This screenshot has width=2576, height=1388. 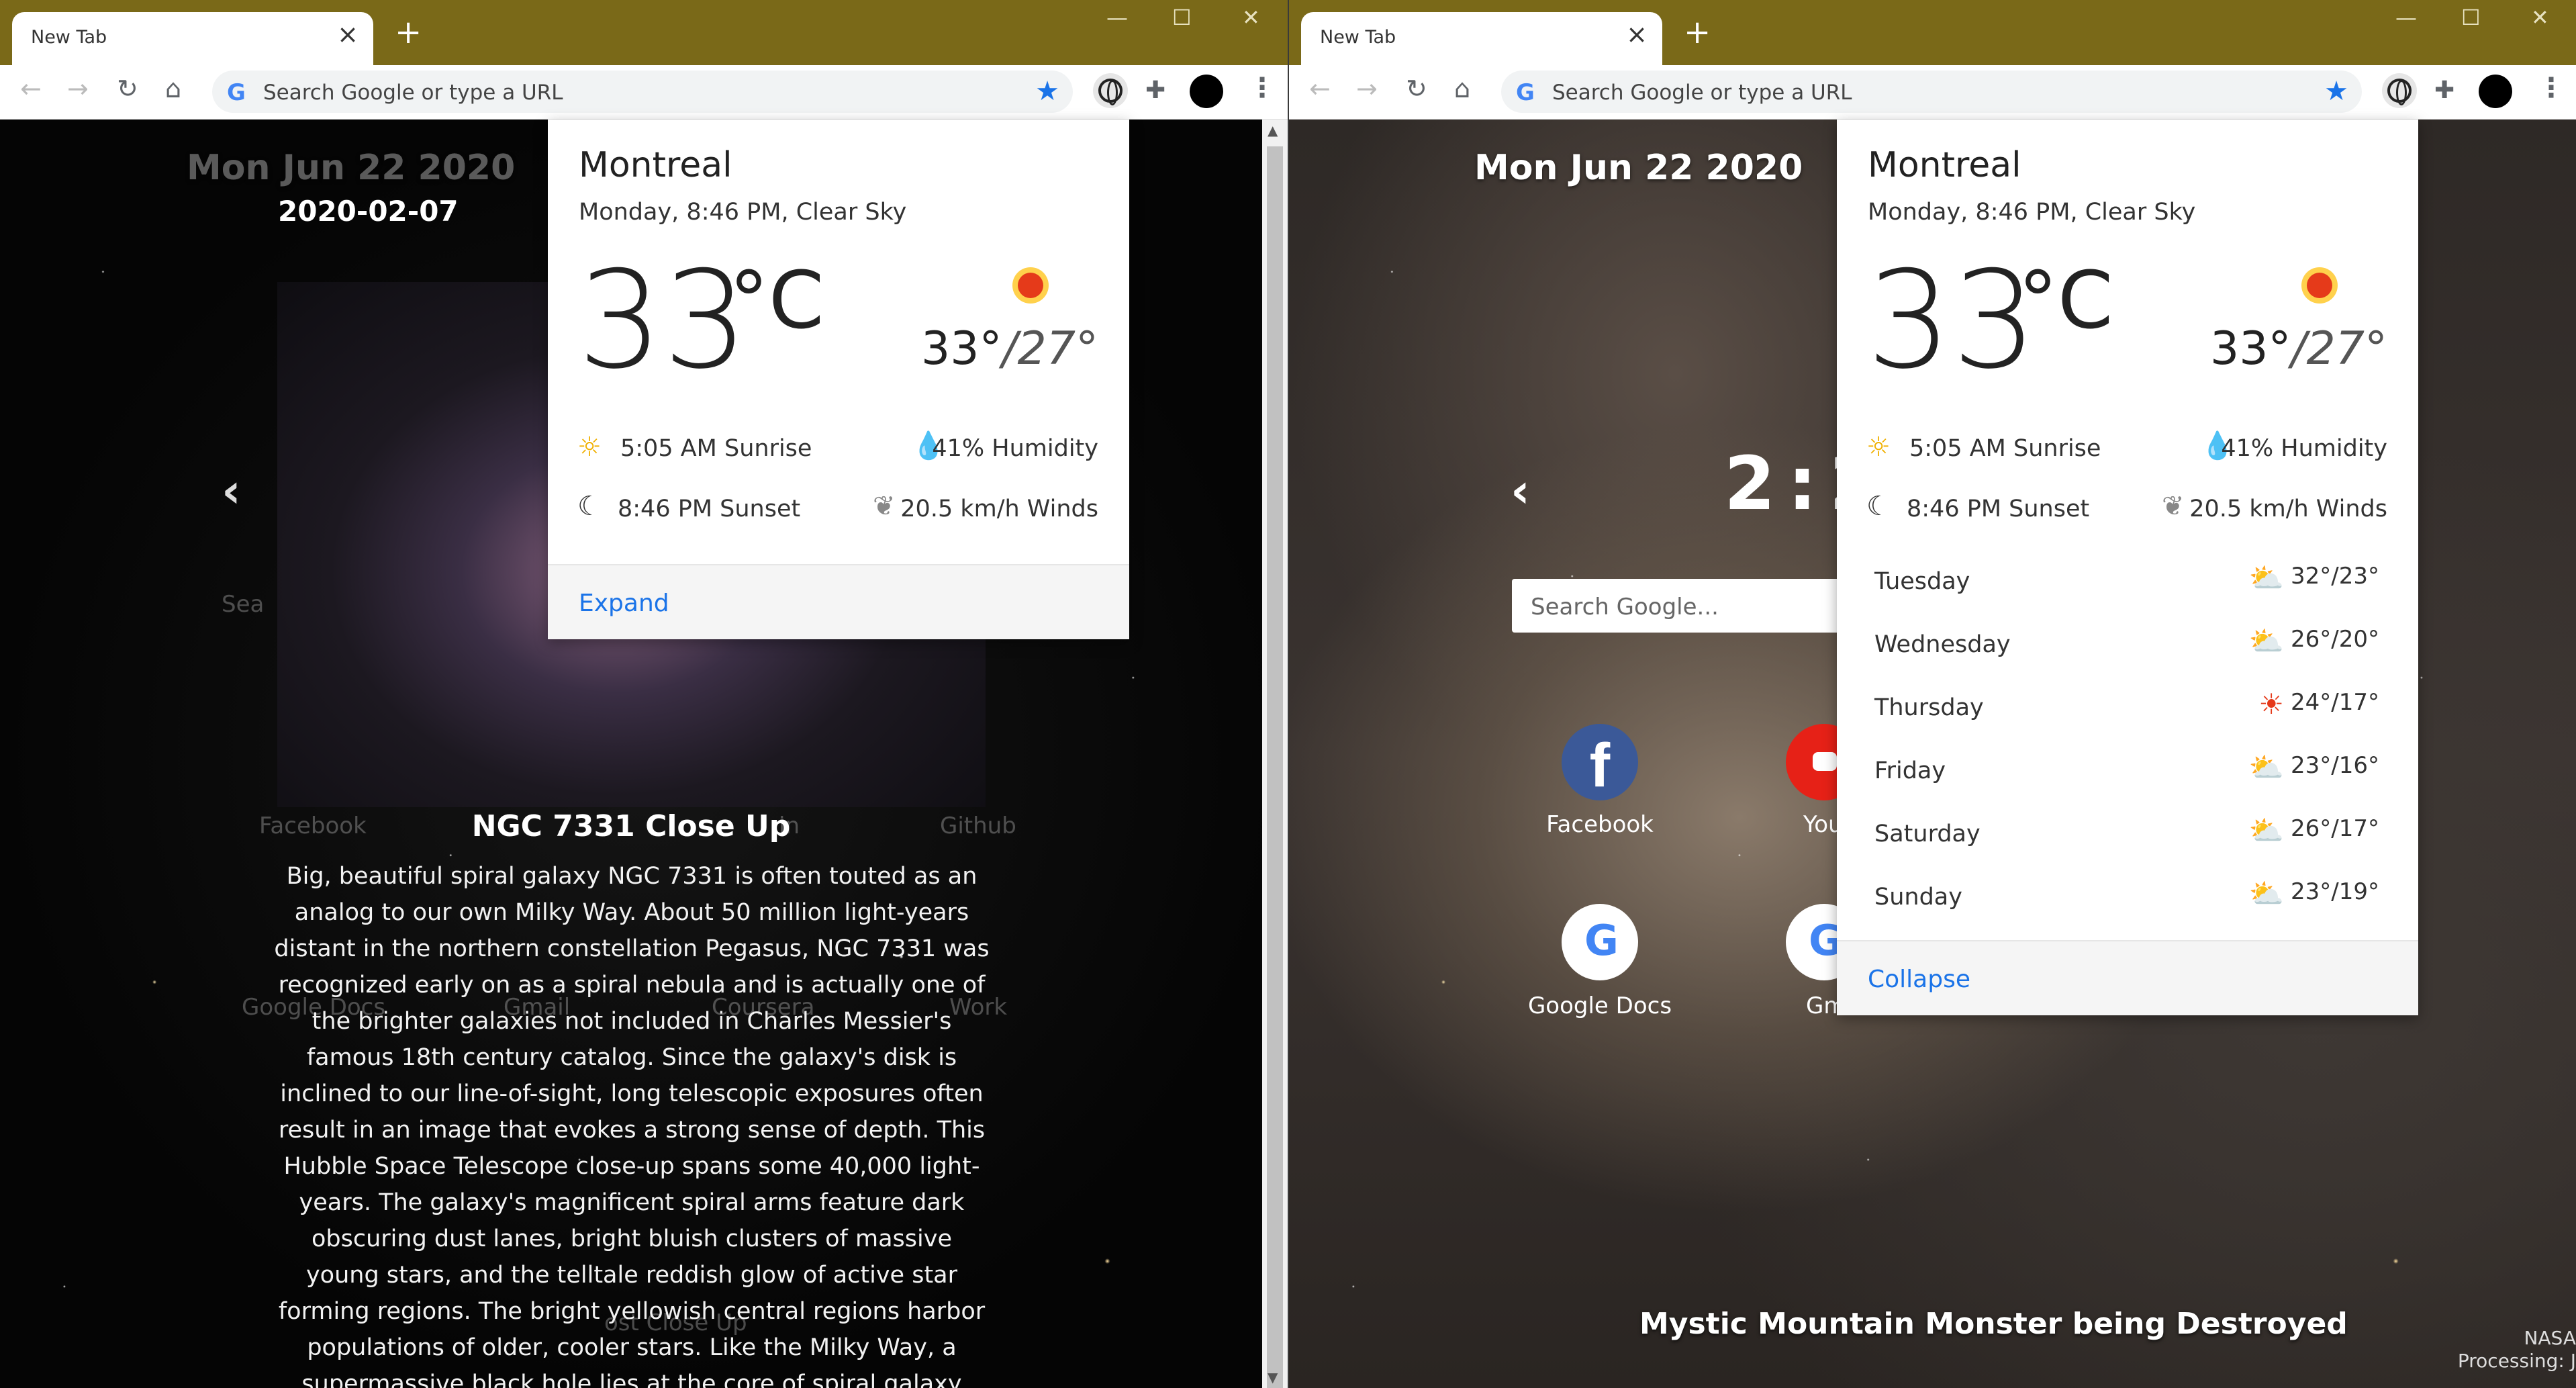 What do you see at coordinates (1878, 506) in the screenshot?
I see `moon-icon: ☾` at bounding box center [1878, 506].